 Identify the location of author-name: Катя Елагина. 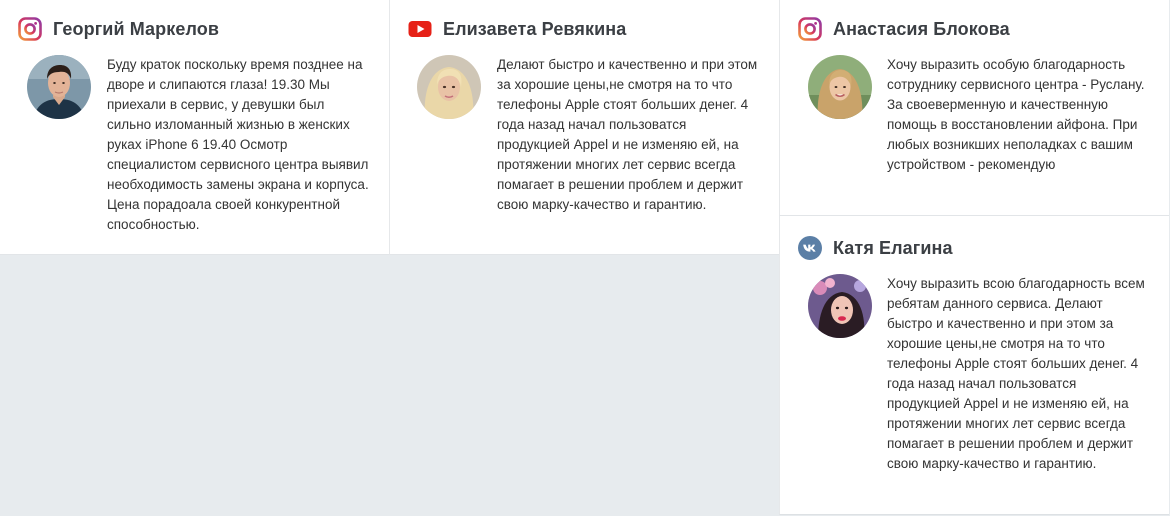
(893, 247).